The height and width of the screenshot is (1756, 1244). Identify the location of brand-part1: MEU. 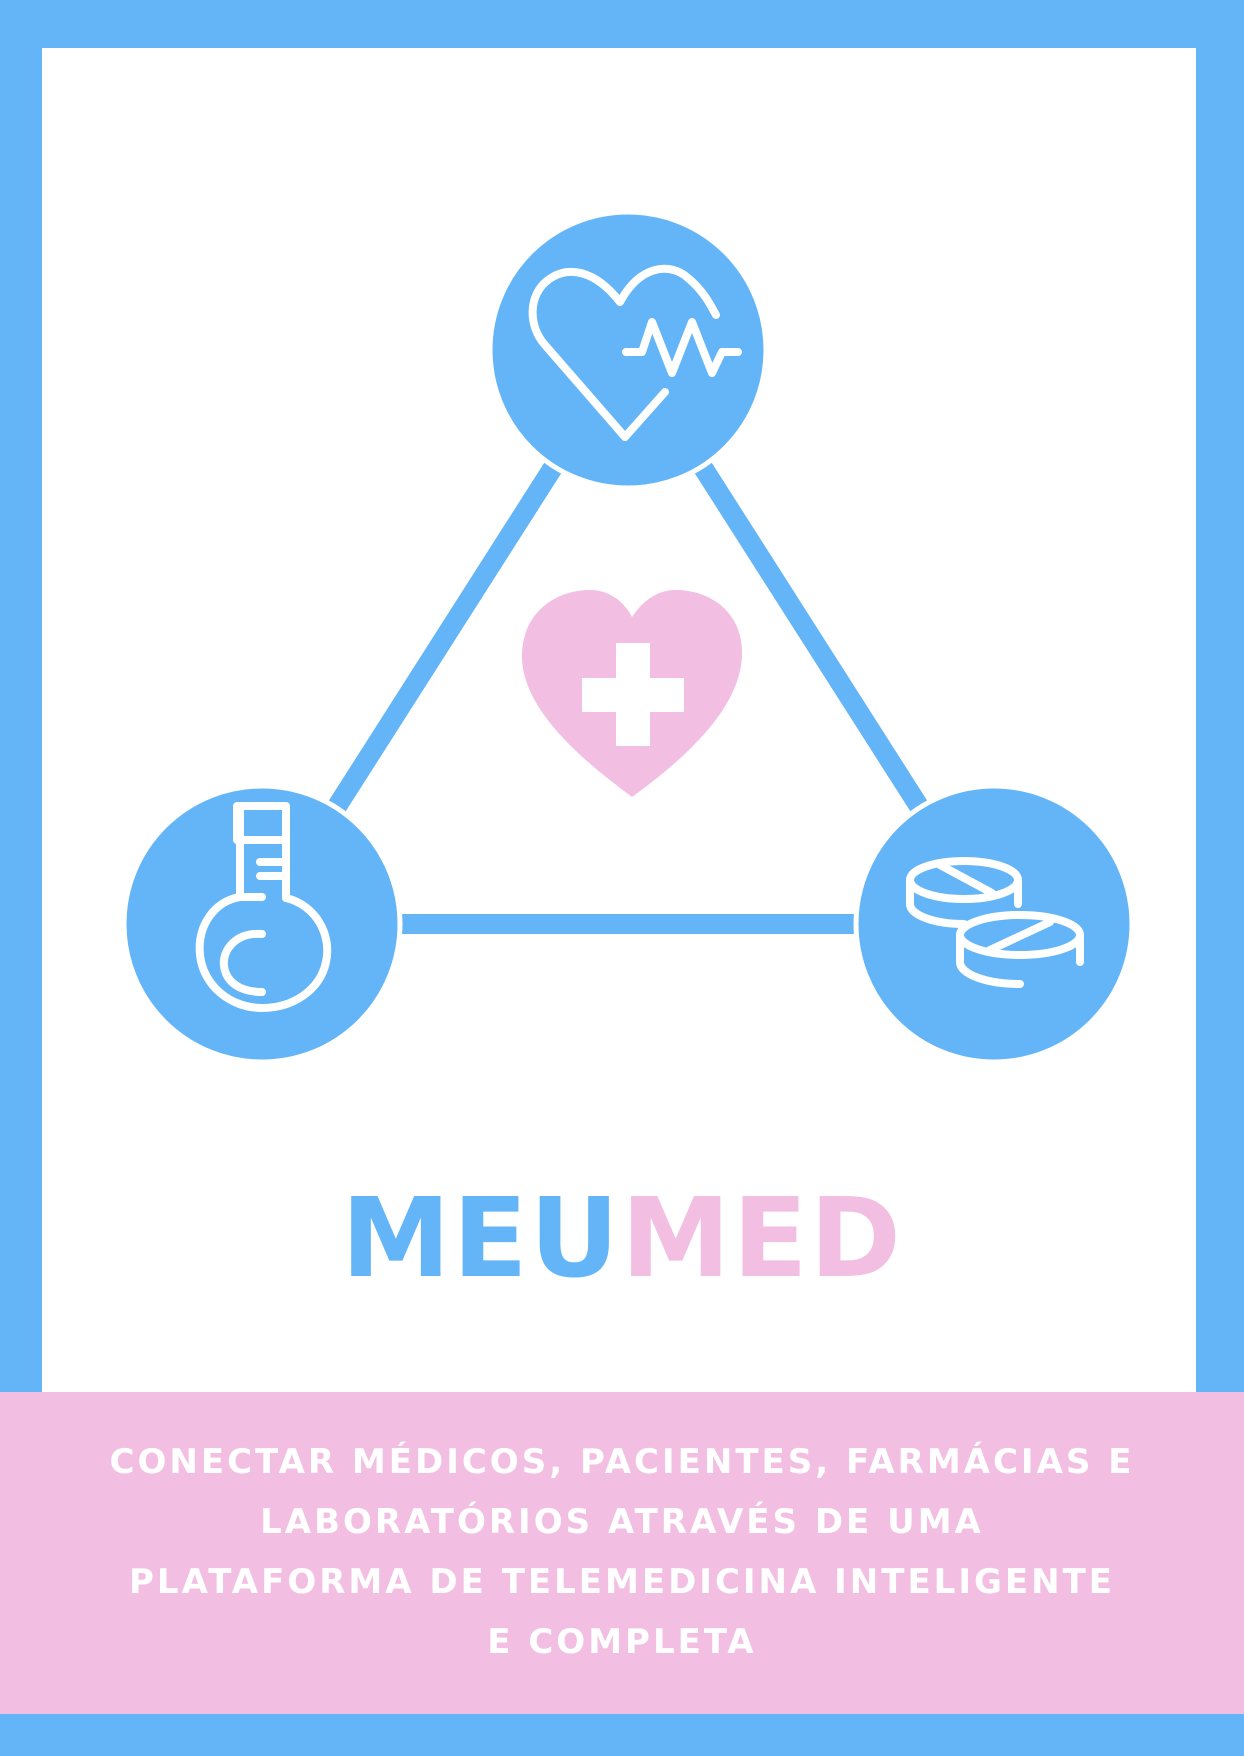
(481, 1238).